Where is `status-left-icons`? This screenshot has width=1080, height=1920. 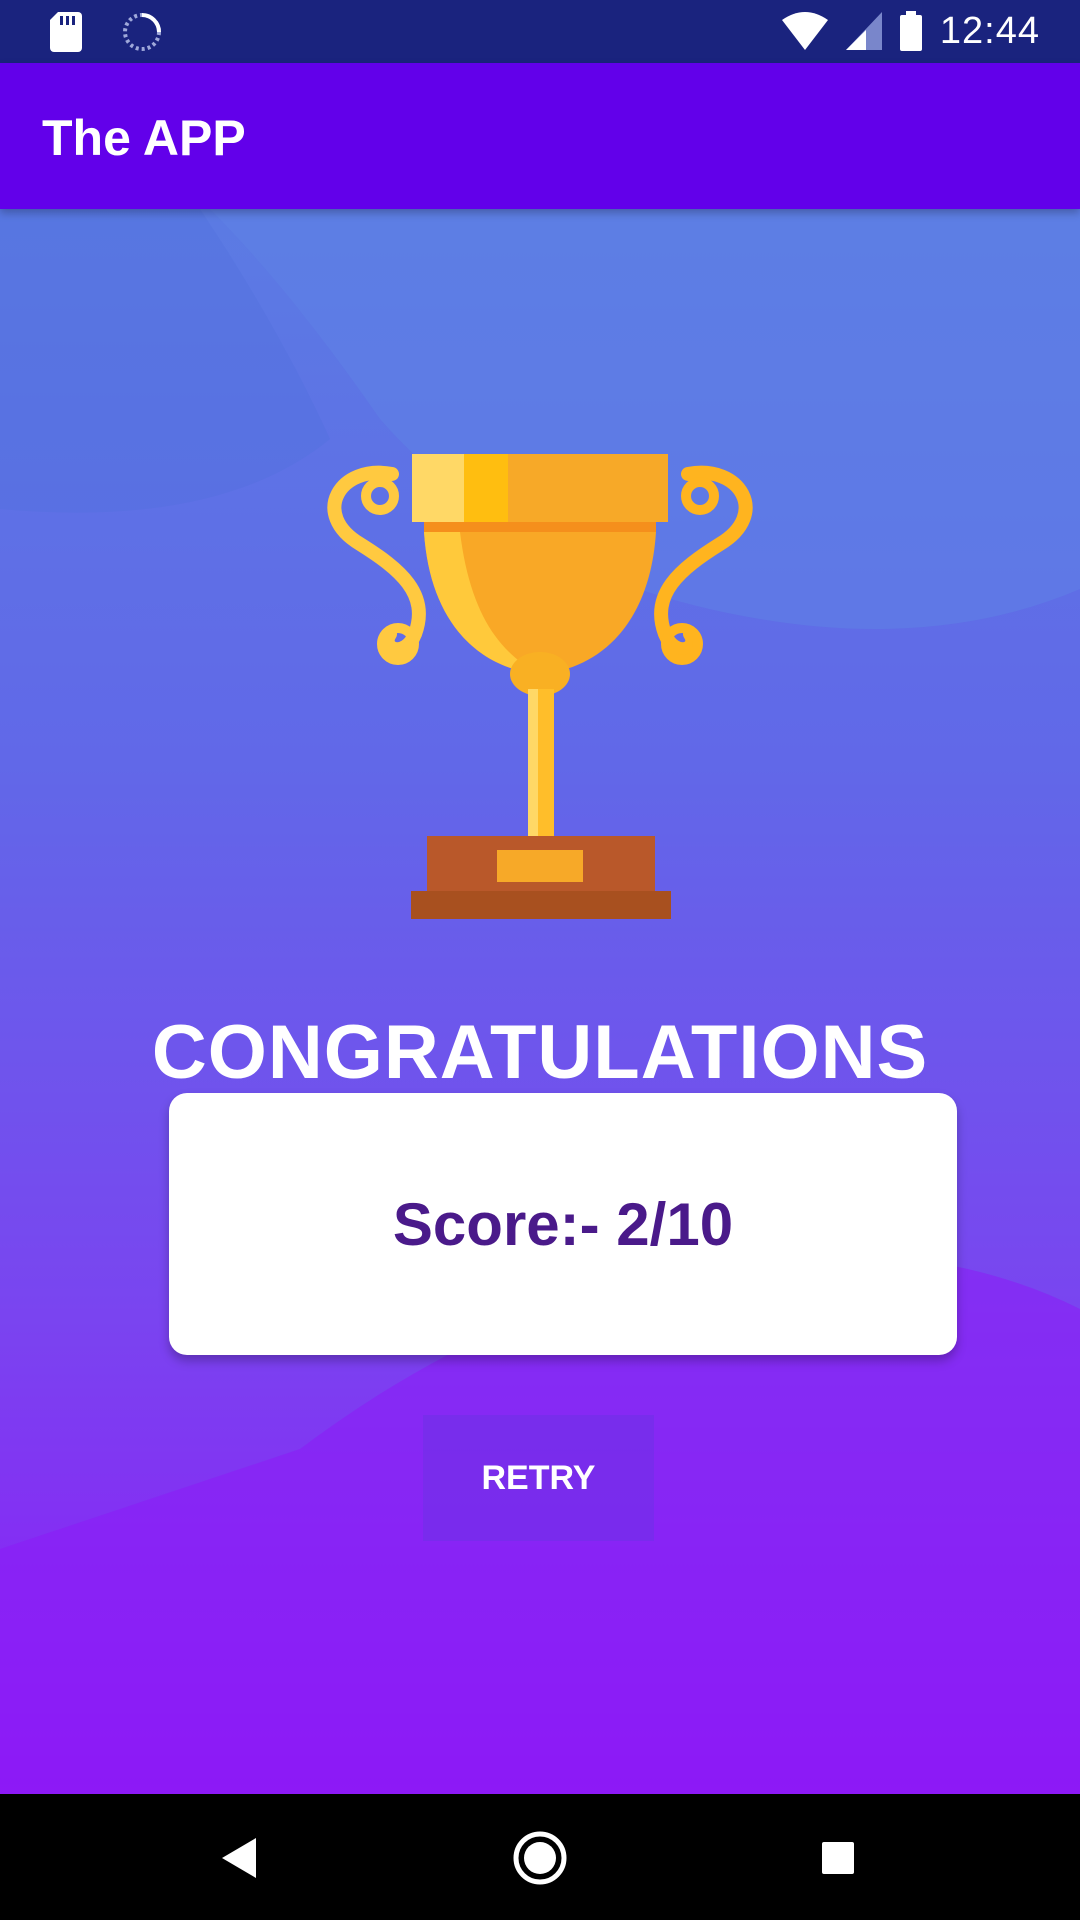 status-left-icons is located at coordinates (106, 32).